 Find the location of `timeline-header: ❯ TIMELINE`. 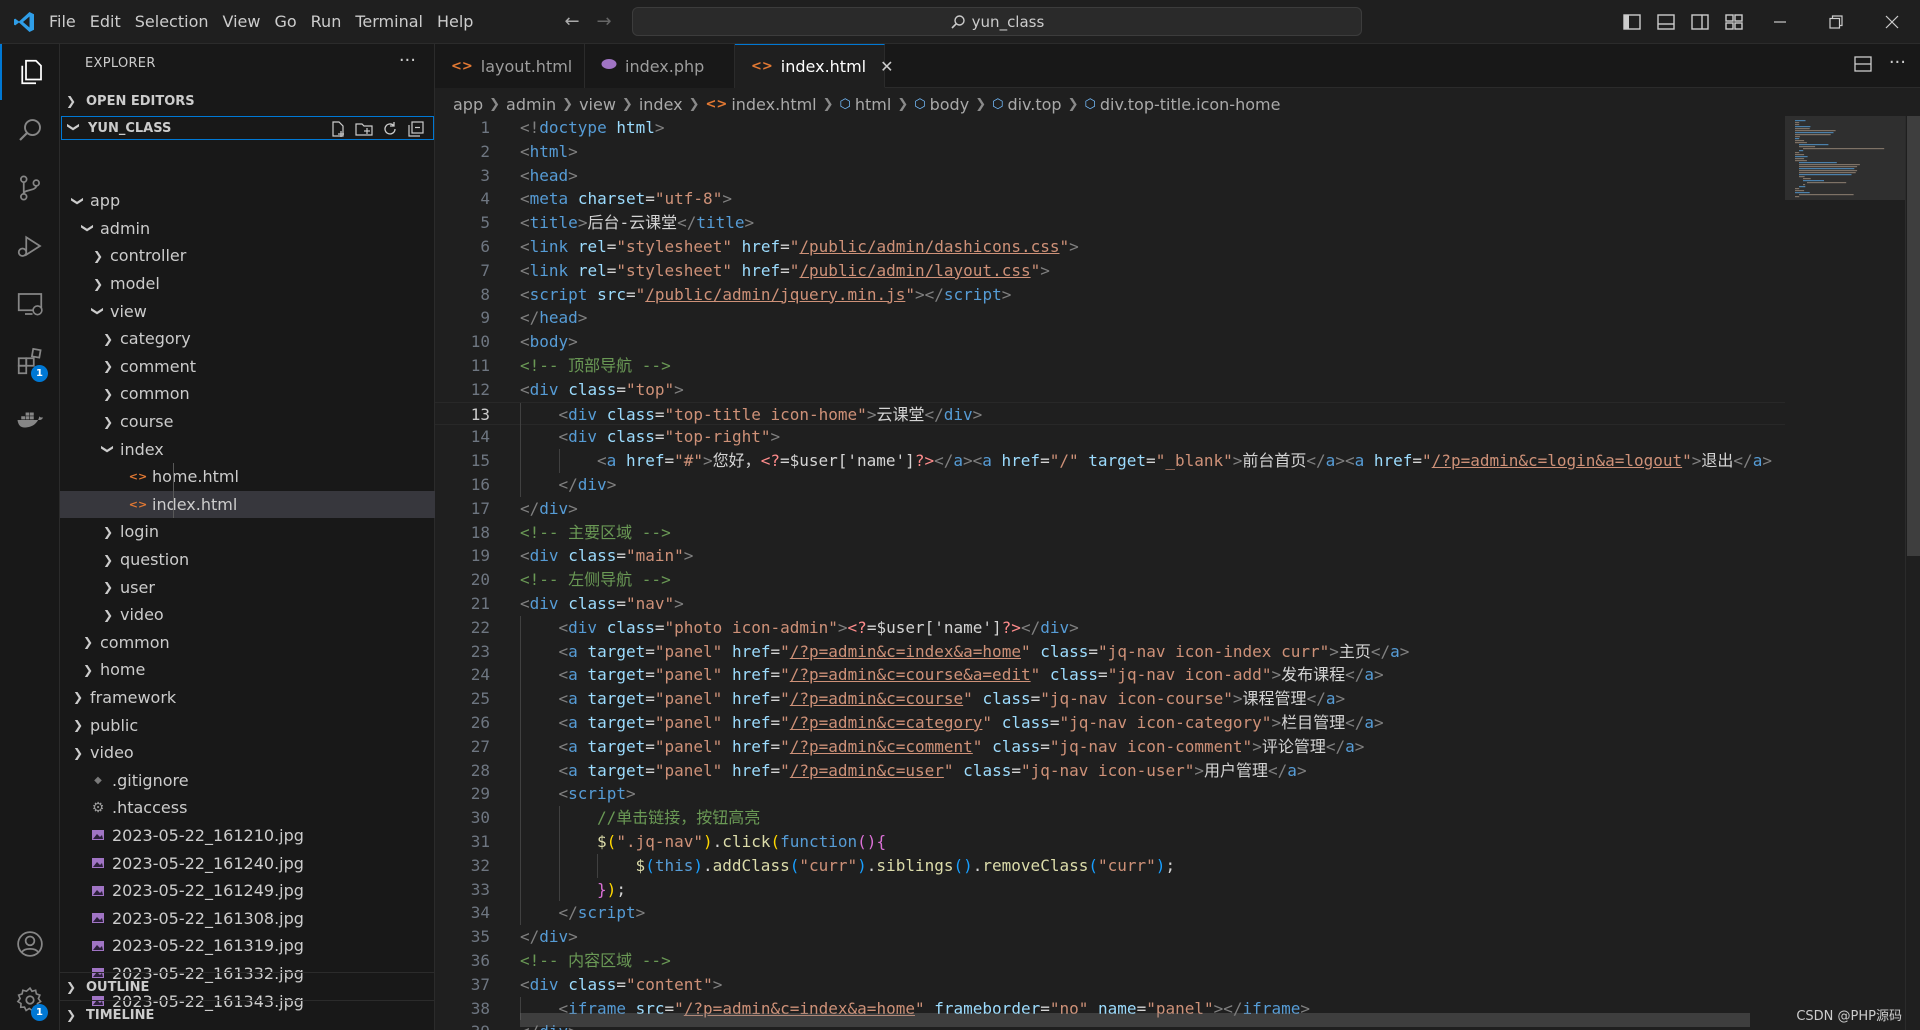

timeline-header: ❯ TIMELINE is located at coordinates (247, 1015).